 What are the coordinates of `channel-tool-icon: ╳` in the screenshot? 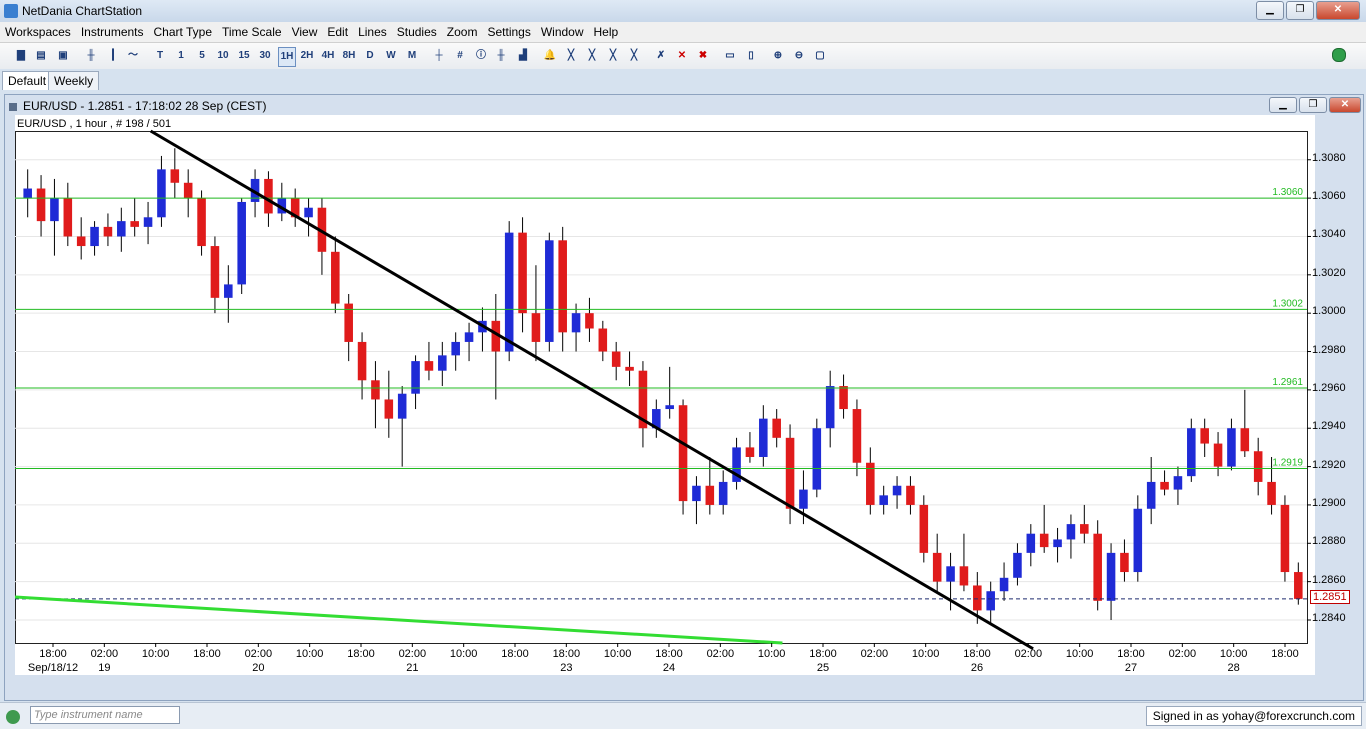 It's located at (592, 56).